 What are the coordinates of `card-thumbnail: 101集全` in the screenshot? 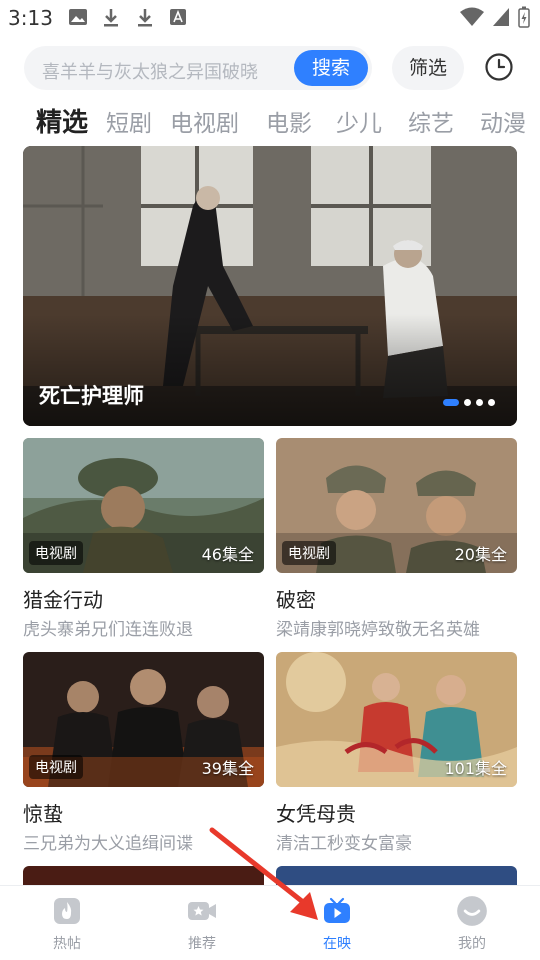 It's located at (396, 719).